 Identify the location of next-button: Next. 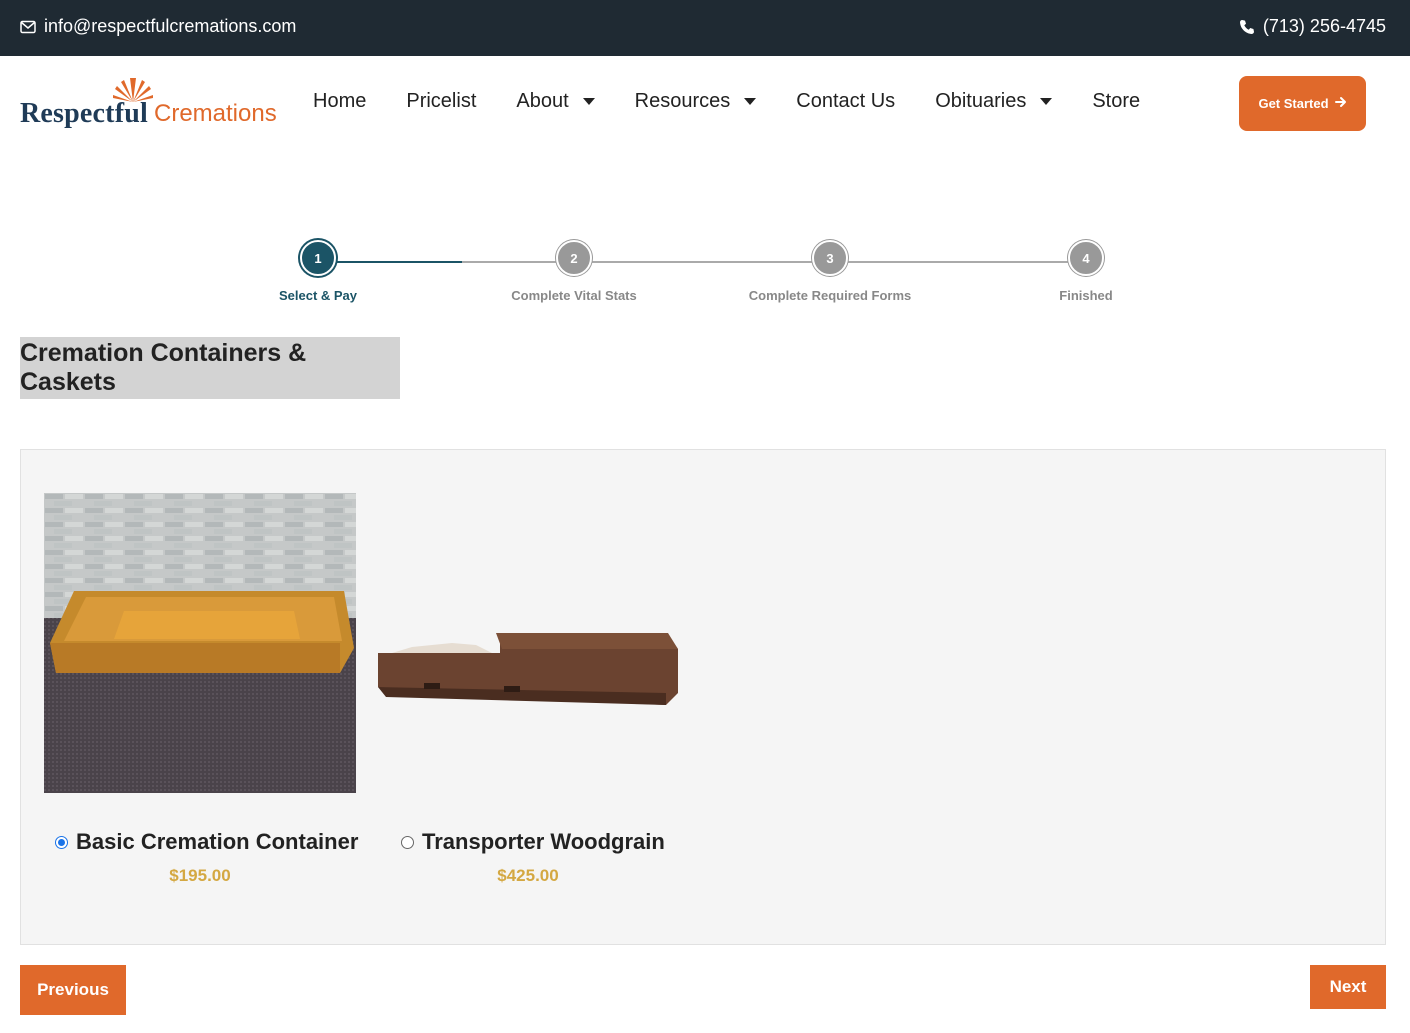
(1348, 987).